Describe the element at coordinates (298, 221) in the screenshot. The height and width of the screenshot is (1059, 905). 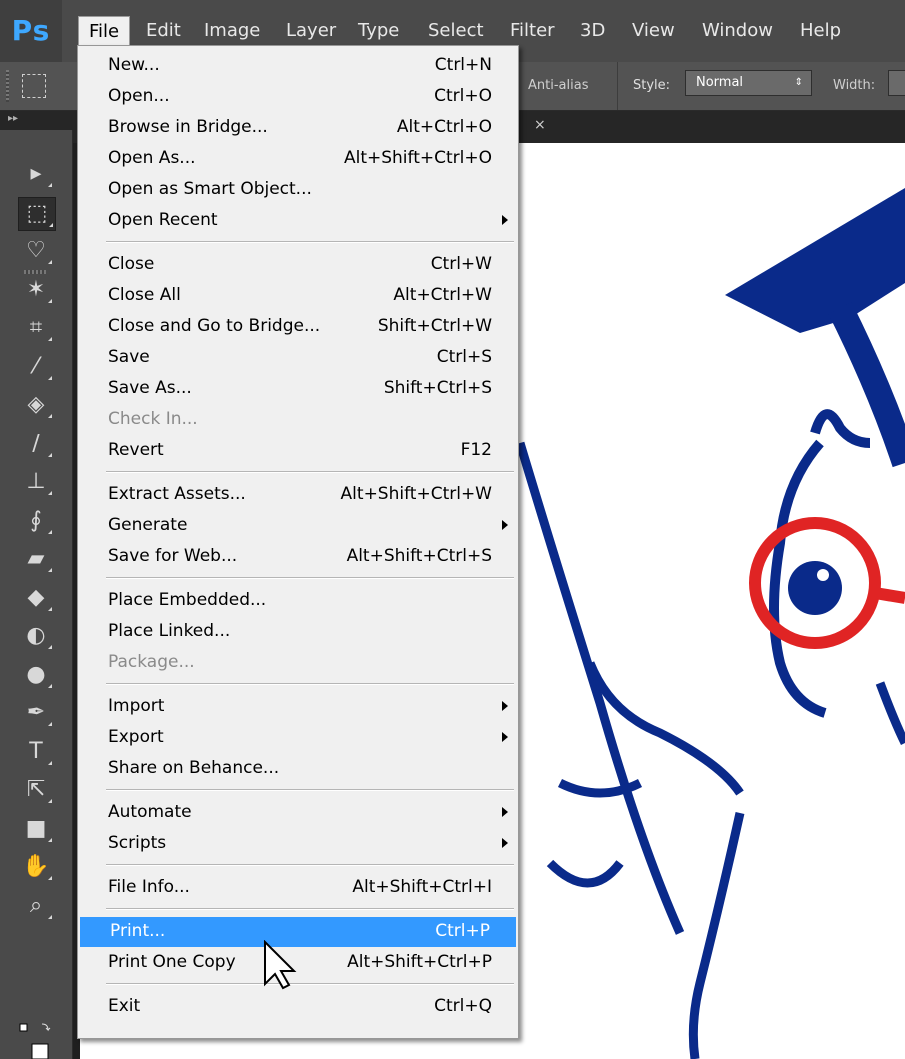
I see `menu-item-open-recent: Open Recent` at that location.